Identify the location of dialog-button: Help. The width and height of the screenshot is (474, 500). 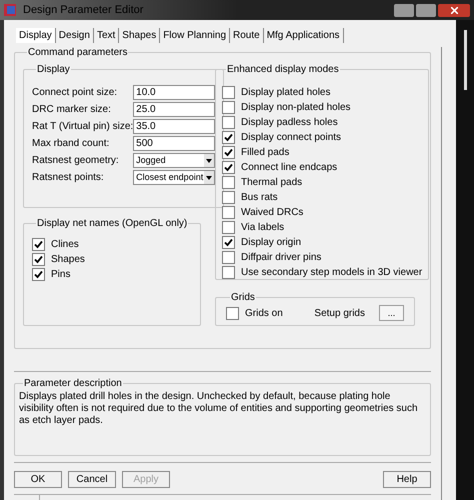
(407, 479).